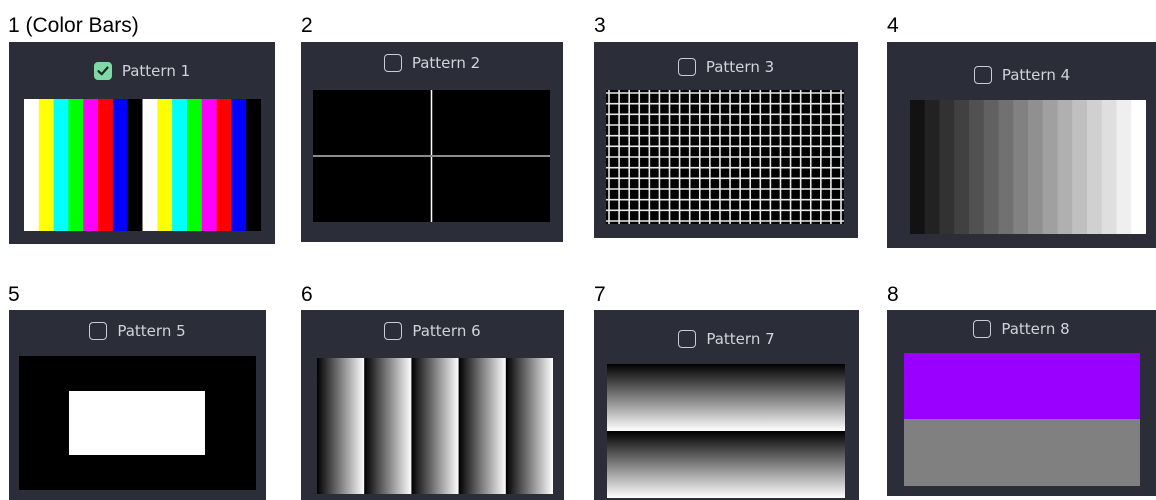 The height and width of the screenshot is (500, 1156). Describe the element at coordinates (1022, 419) in the screenshot. I see `pattern-8-preview` at that location.